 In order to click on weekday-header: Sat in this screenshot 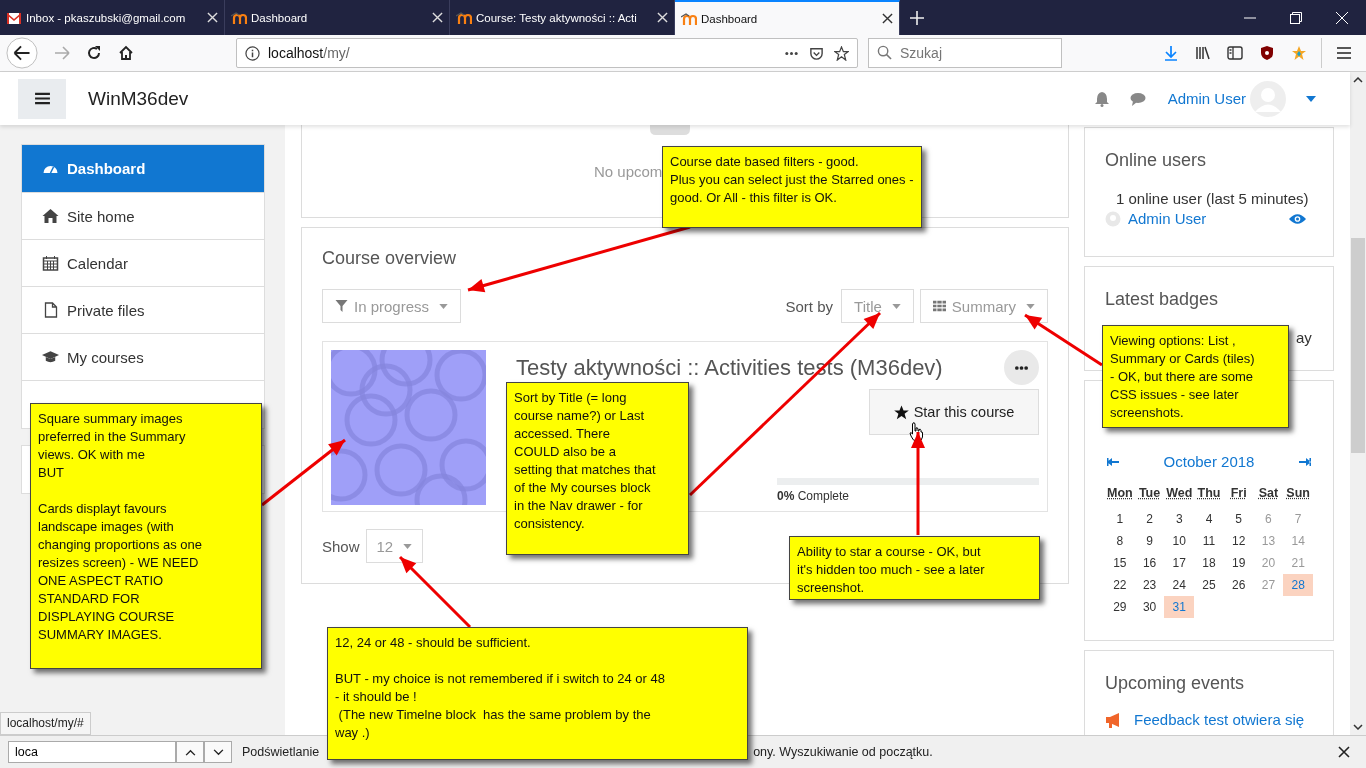, I will do `click(1268, 494)`.